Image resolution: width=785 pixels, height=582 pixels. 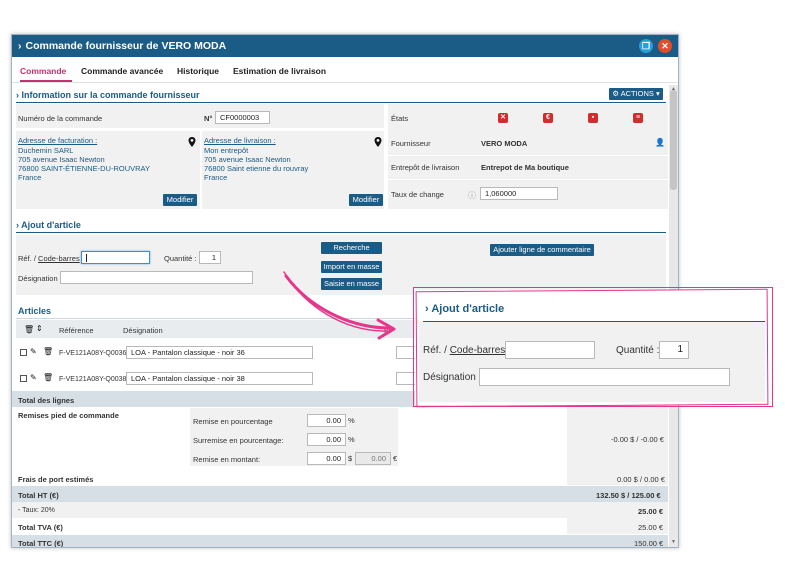 I want to click on tax-rate-row, so click(x=340, y=510).